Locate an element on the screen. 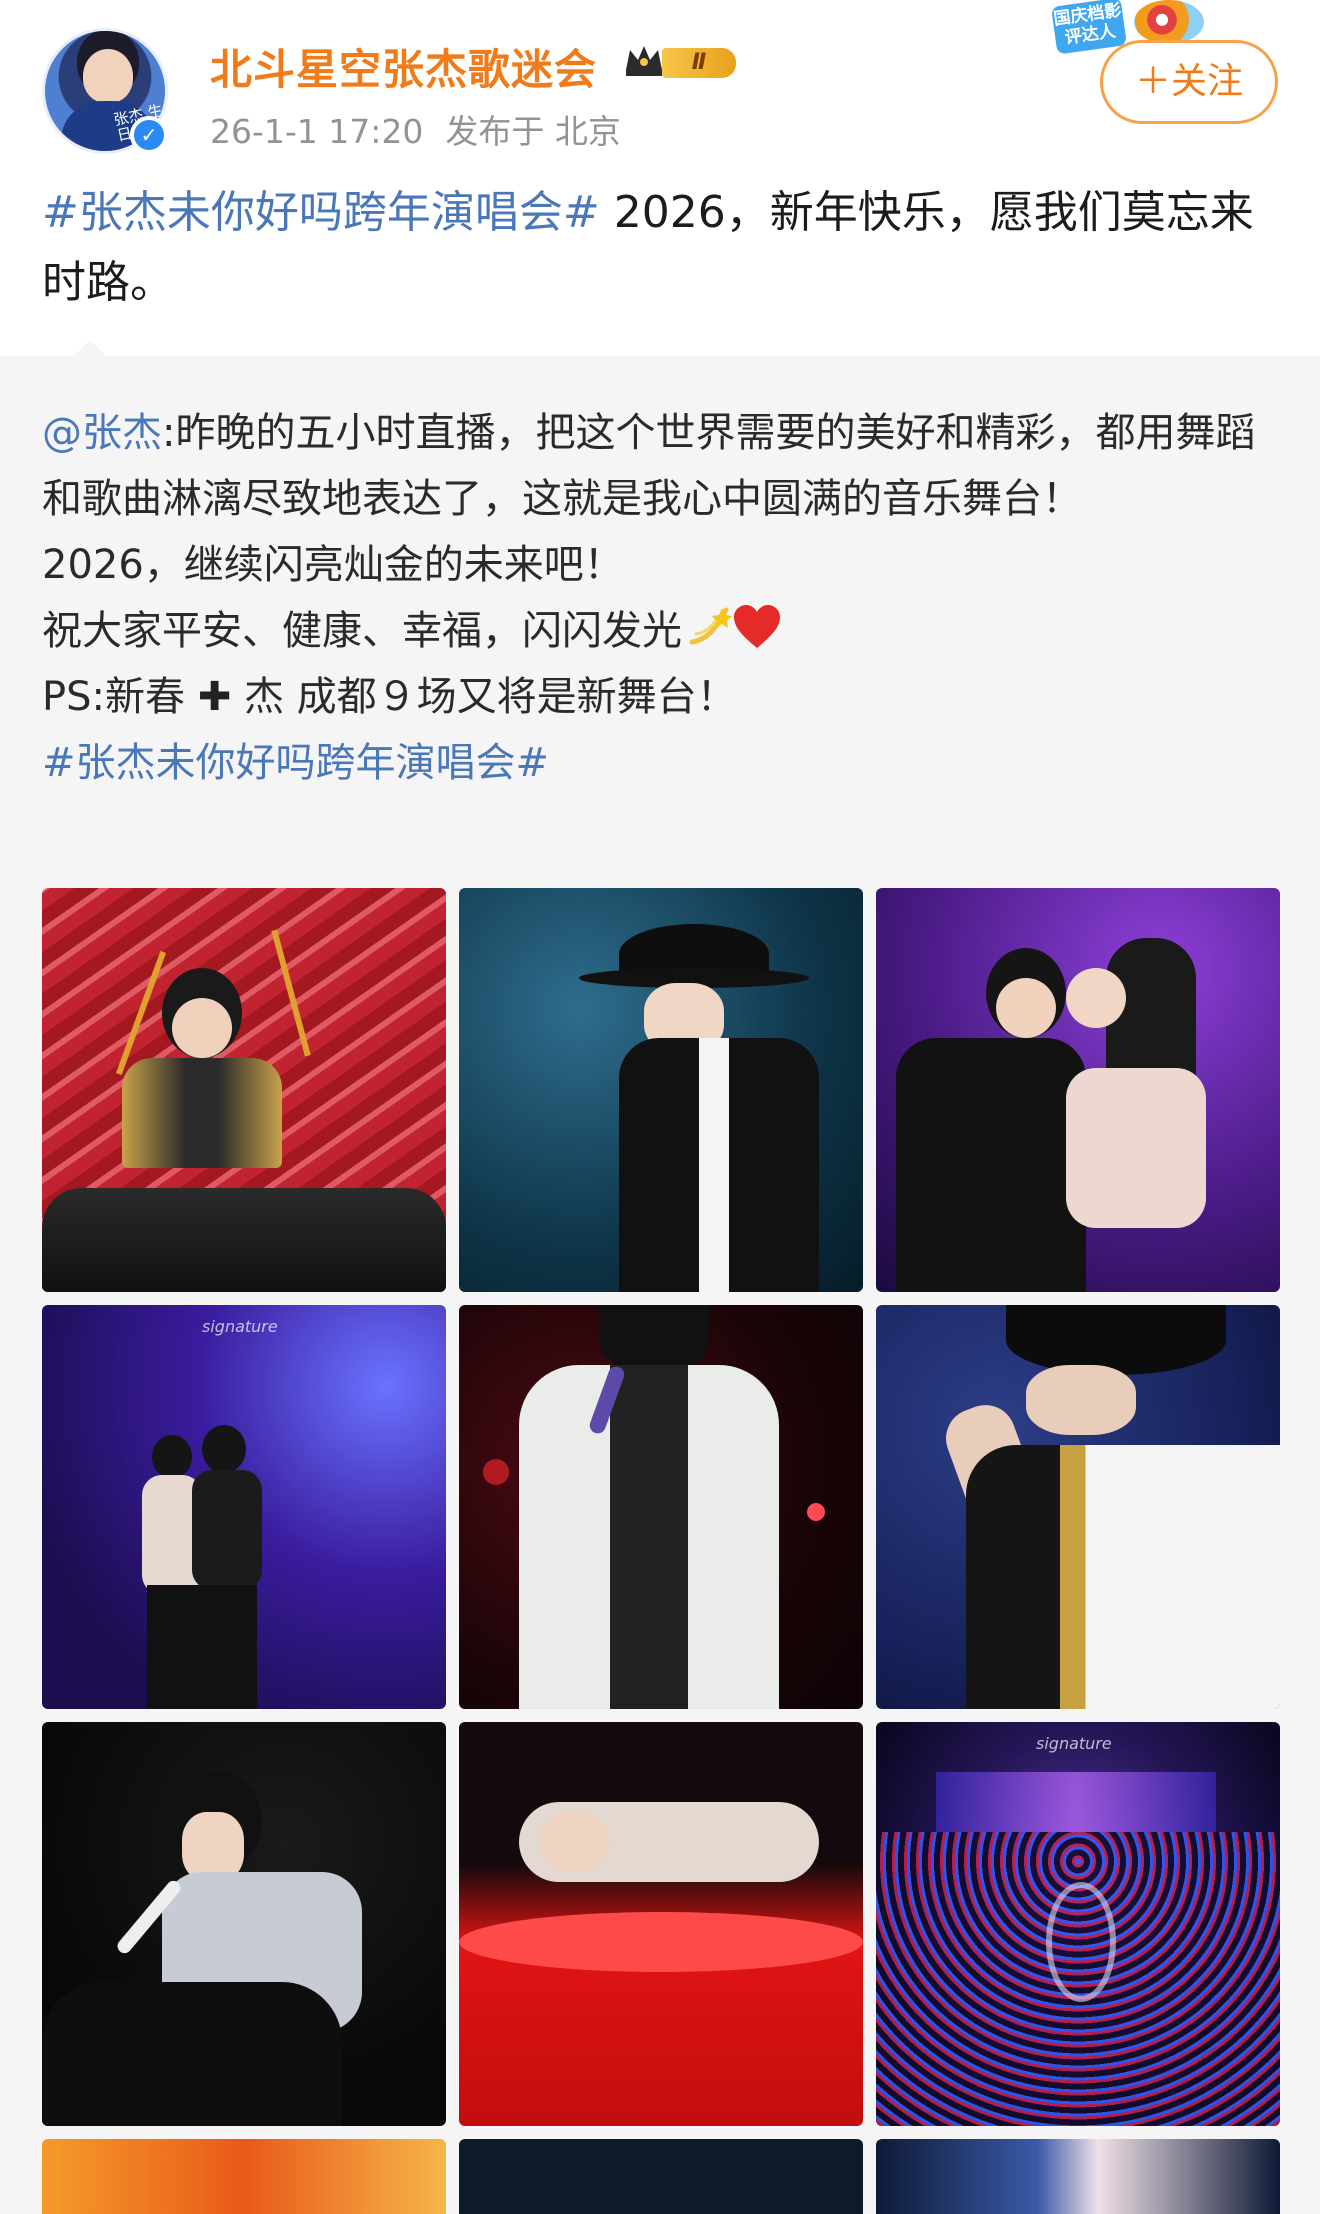 Image resolution: width=1320 pixels, height=2214 pixels. fan-level-badge: Ⅱ is located at coordinates (681, 62).